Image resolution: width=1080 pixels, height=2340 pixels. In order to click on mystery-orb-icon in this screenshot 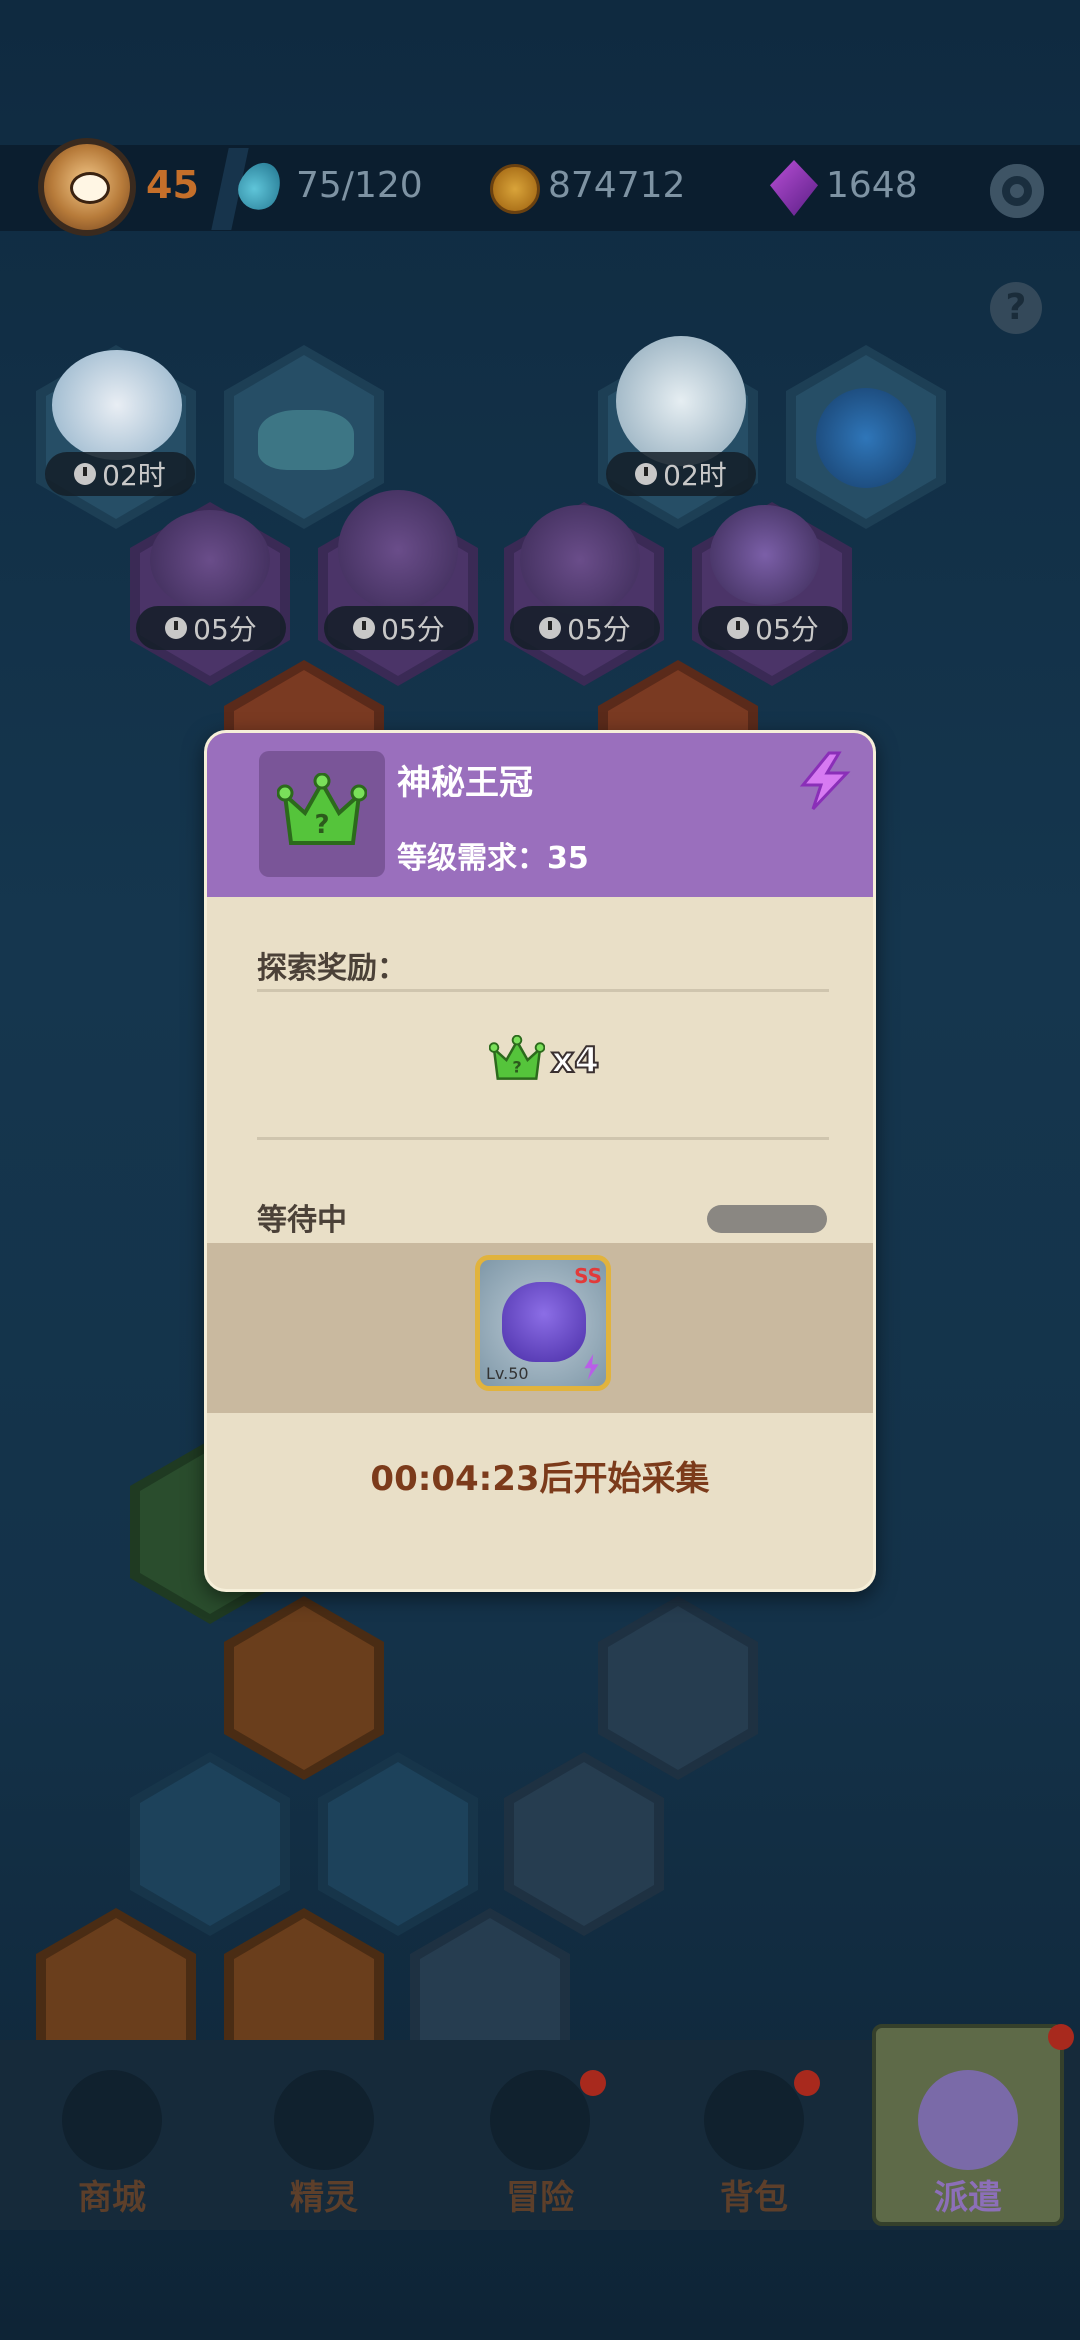, I will do `click(866, 438)`.